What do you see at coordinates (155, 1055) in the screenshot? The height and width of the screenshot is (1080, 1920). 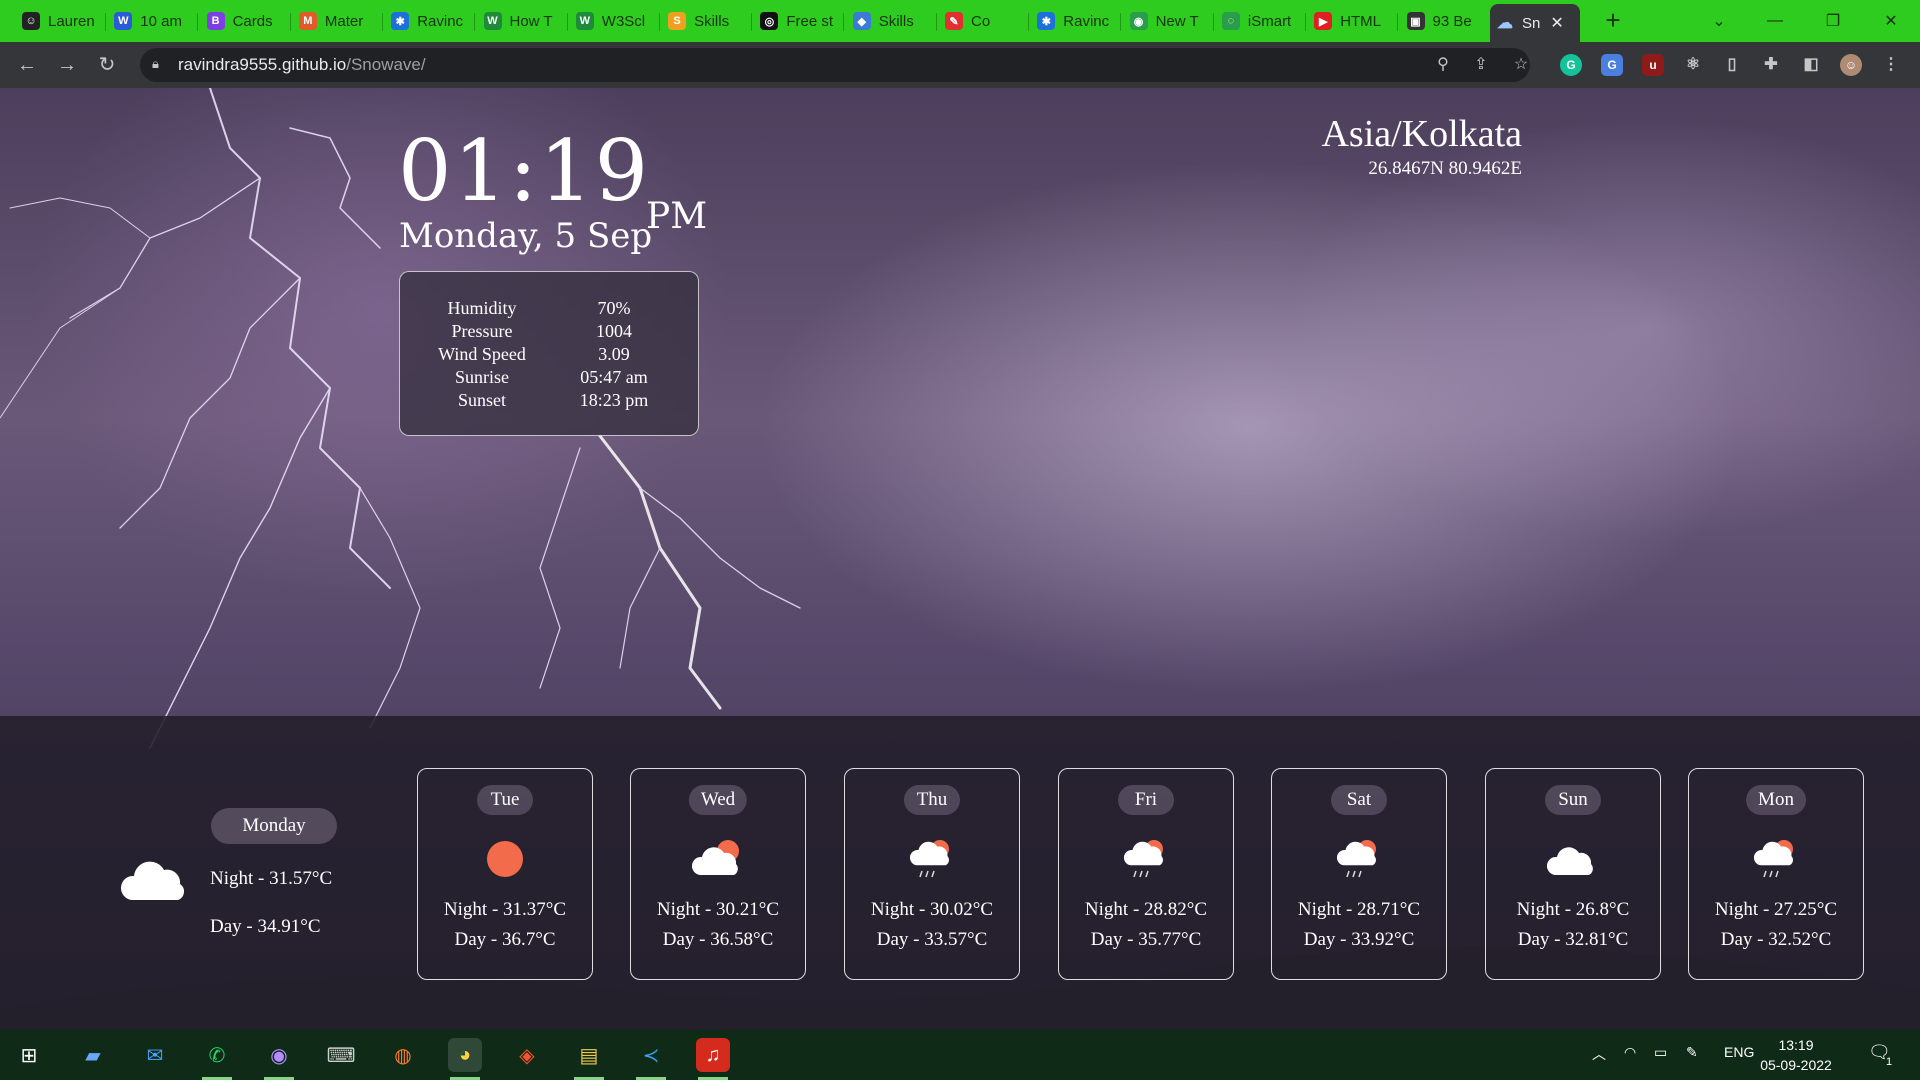 I see `mail-app-icon: ✉` at bounding box center [155, 1055].